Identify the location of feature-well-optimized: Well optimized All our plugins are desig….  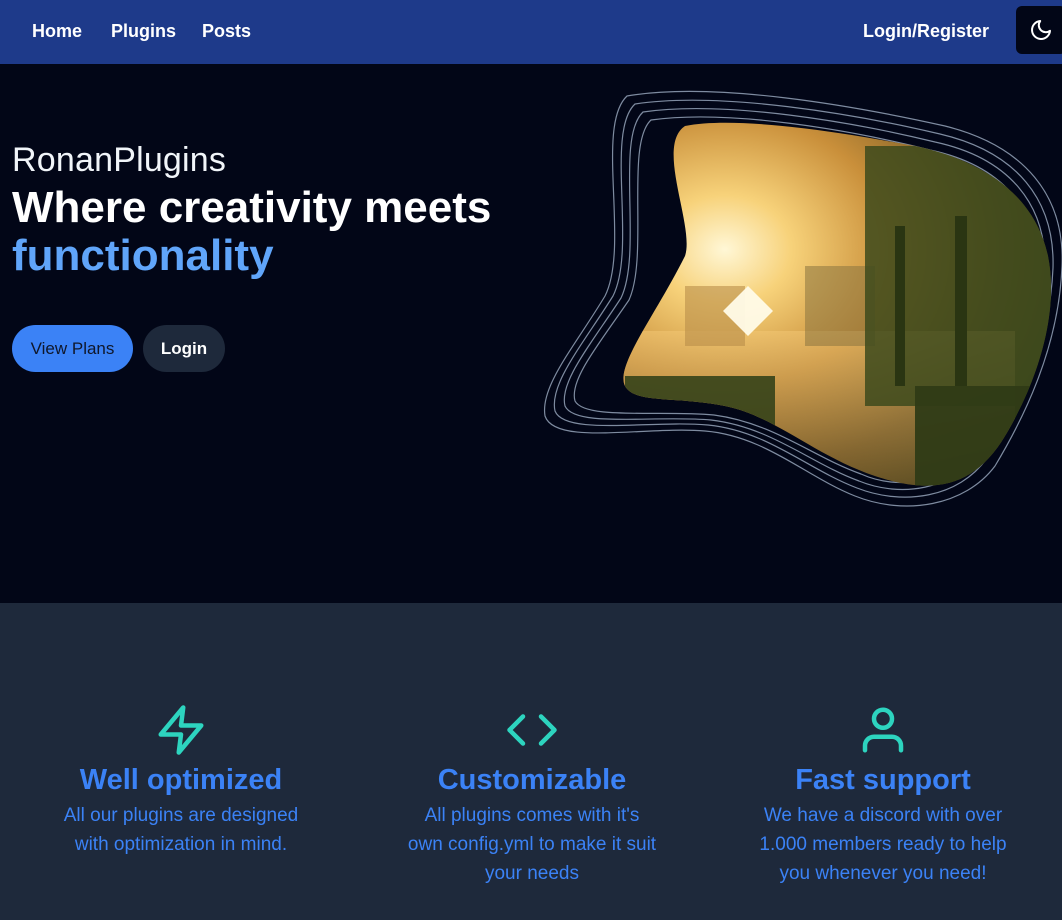
(181, 781).